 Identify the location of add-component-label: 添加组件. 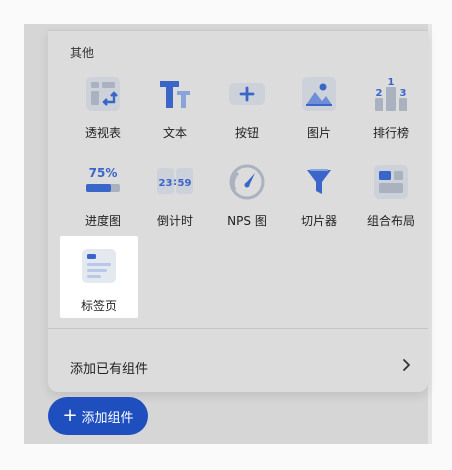
(107, 418).